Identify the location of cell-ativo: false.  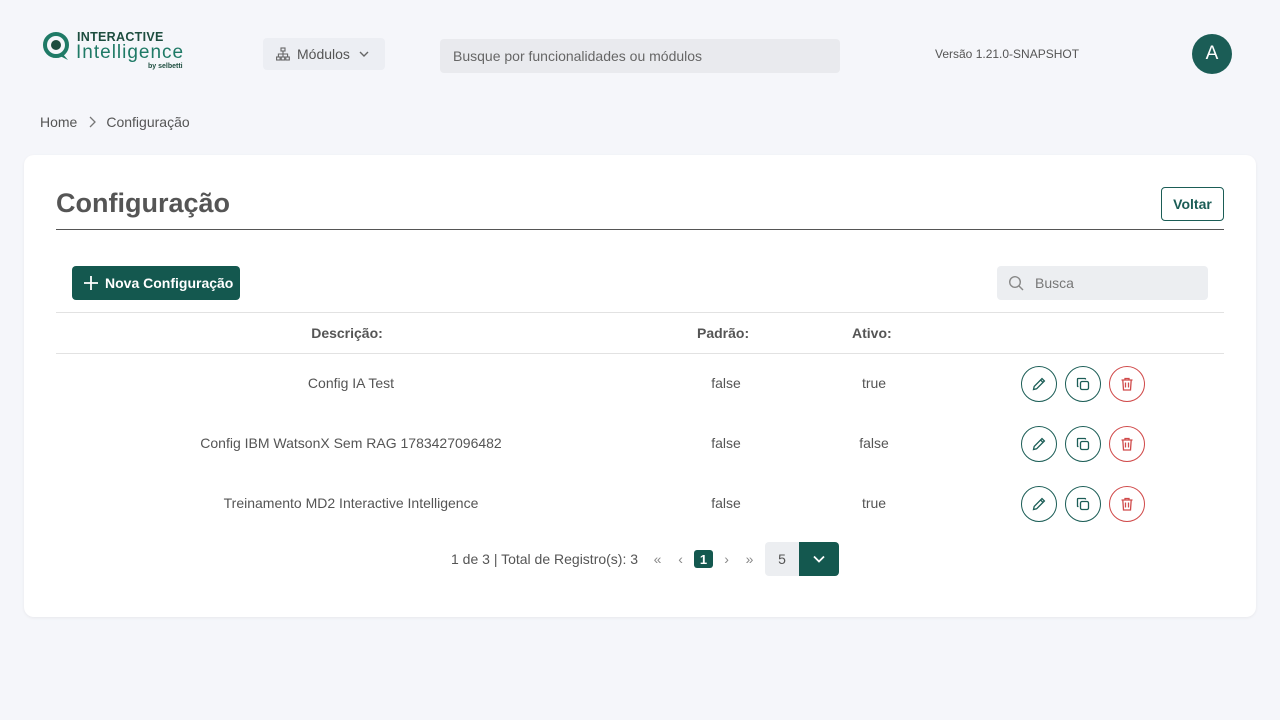
(874, 443).